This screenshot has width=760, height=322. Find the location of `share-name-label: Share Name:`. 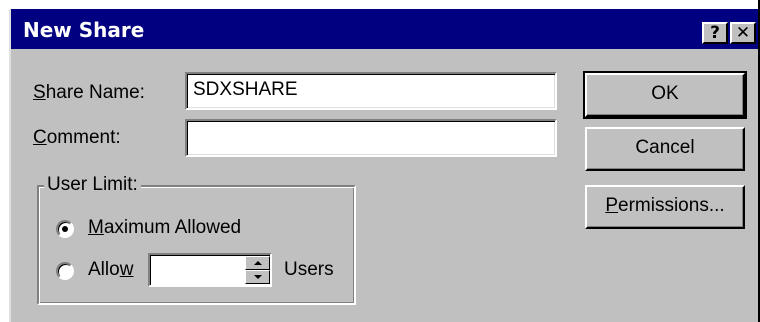

share-name-label: Share Name: is located at coordinates (89, 93).